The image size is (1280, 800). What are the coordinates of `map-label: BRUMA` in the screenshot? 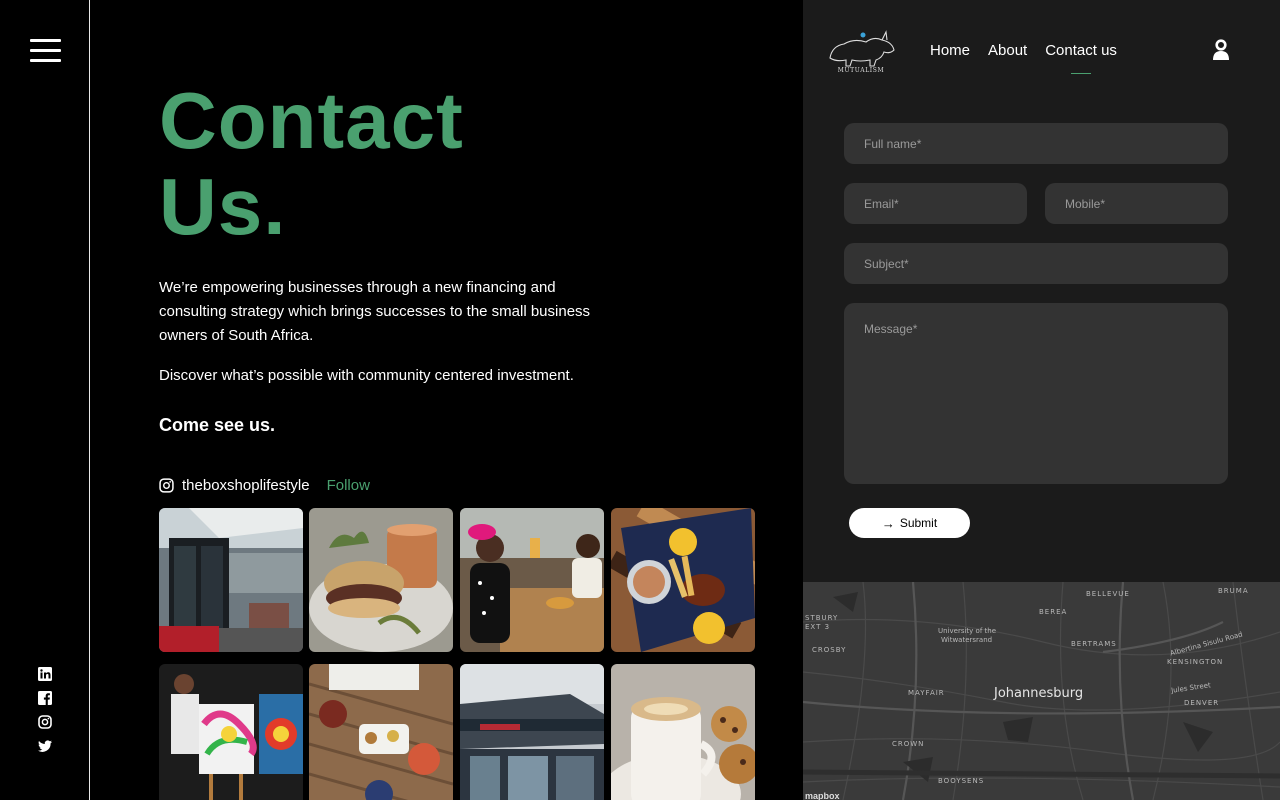 It's located at (1233, 591).